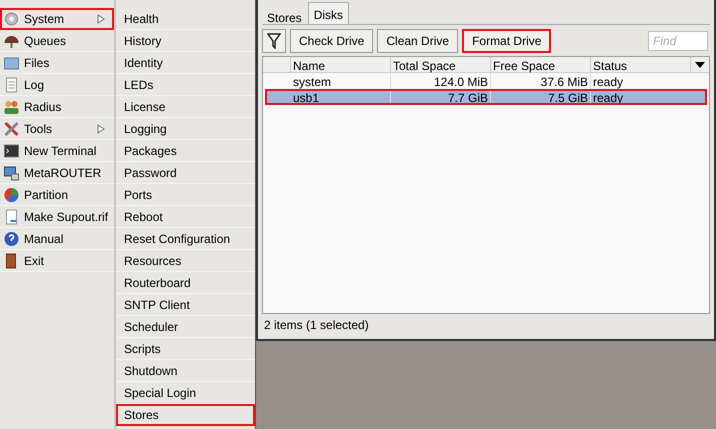 This screenshot has height=429, width=716. I want to click on table-cell: 7.7 GiB, so click(441, 97).